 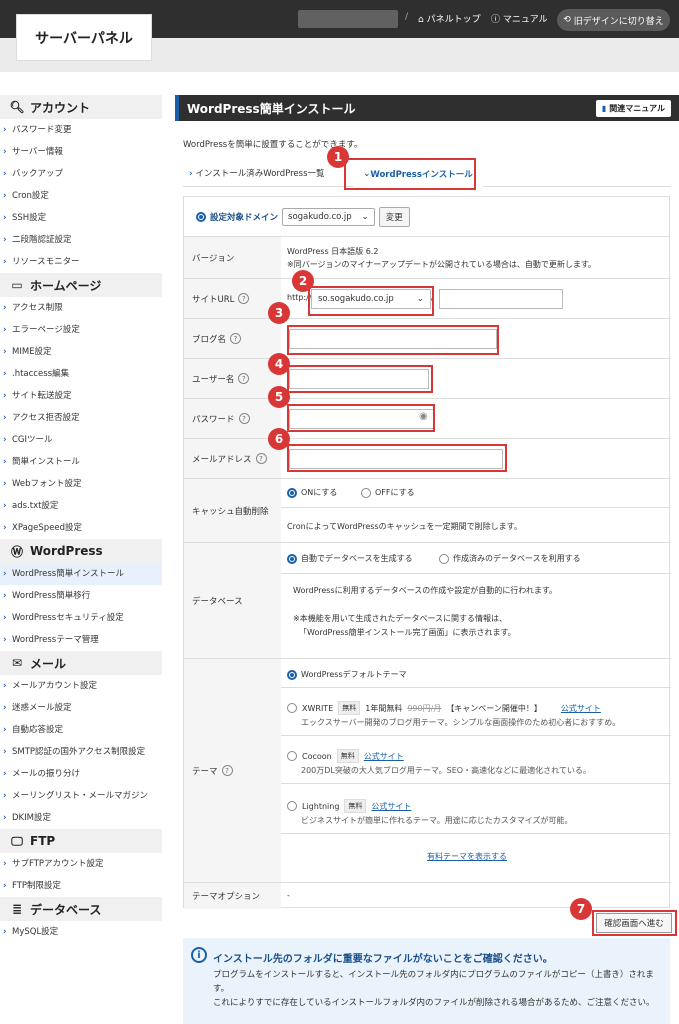 What do you see at coordinates (303, 281) in the screenshot?
I see `step-badge: 2` at bounding box center [303, 281].